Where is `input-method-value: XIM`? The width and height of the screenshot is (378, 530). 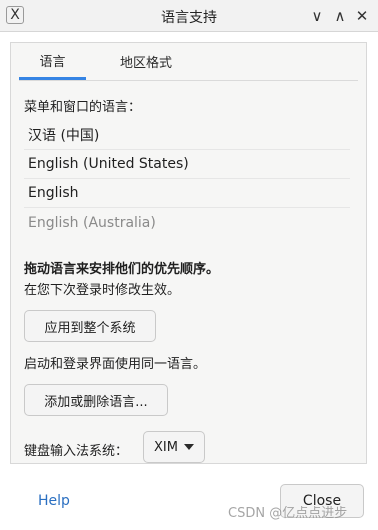 input-method-value: XIM is located at coordinates (166, 447).